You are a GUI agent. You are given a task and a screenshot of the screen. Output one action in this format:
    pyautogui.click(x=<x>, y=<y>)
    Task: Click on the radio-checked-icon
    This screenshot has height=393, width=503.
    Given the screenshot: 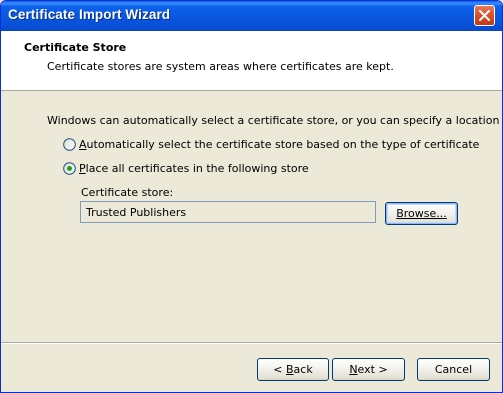 What is the action you would take?
    pyautogui.click(x=69, y=168)
    